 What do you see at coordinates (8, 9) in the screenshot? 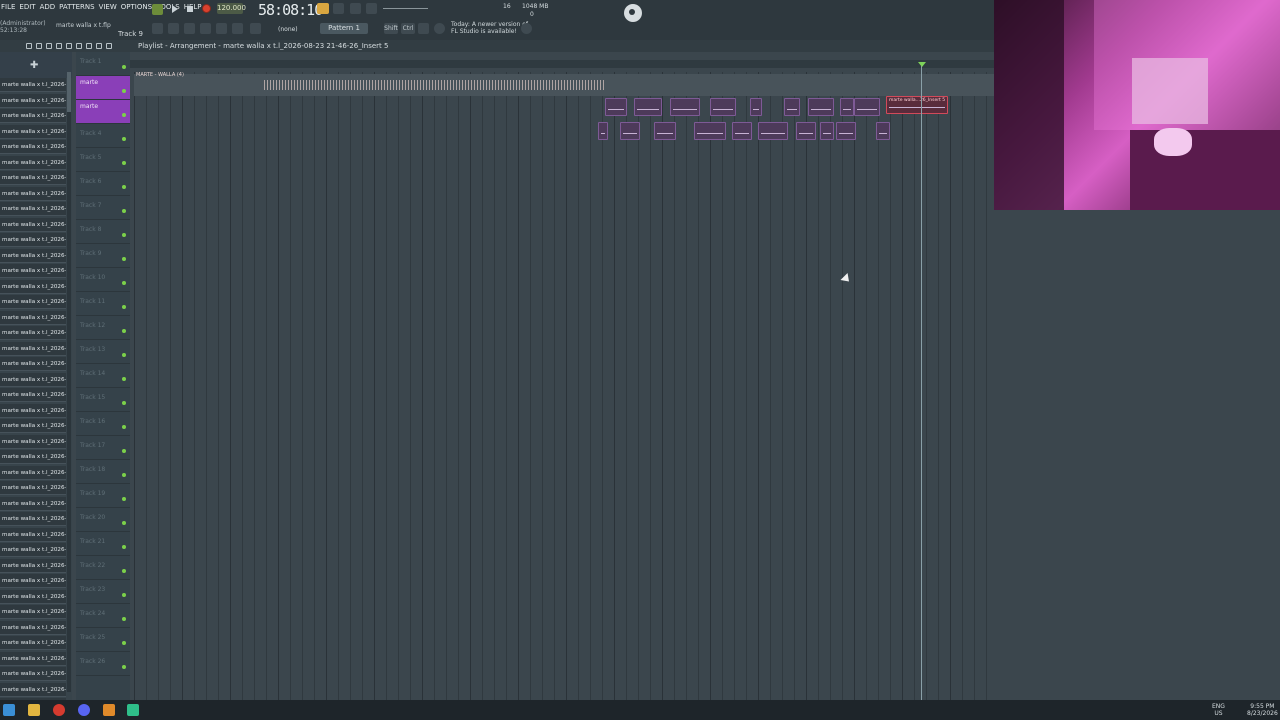
I see `menu-item-file: FILE` at bounding box center [8, 9].